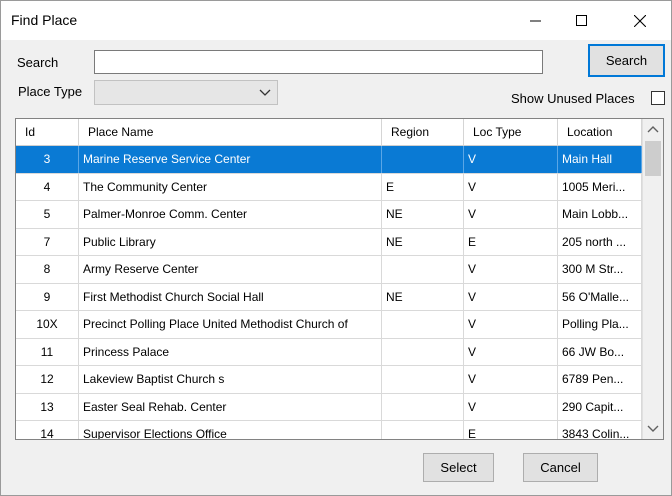 The width and height of the screenshot is (672, 496). What do you see at coordinates (573, 98) in the screenshot?
I see `show-unused-label: Show Unused Places` at bounding box center [573, 98].